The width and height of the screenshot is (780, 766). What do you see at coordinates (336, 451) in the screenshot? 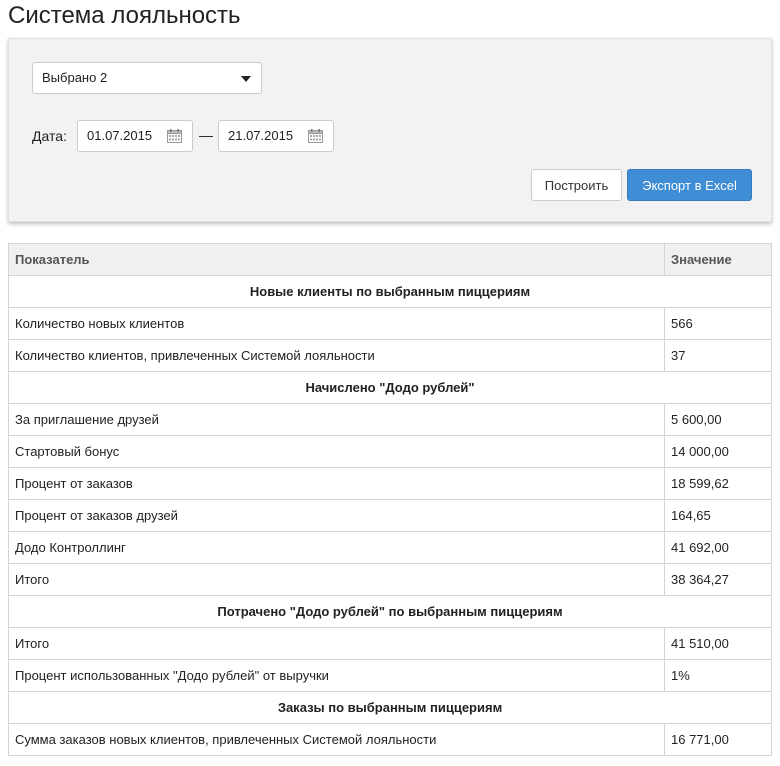
I see `row-label: Стартовый бонус` at bounding box center [336, 451].